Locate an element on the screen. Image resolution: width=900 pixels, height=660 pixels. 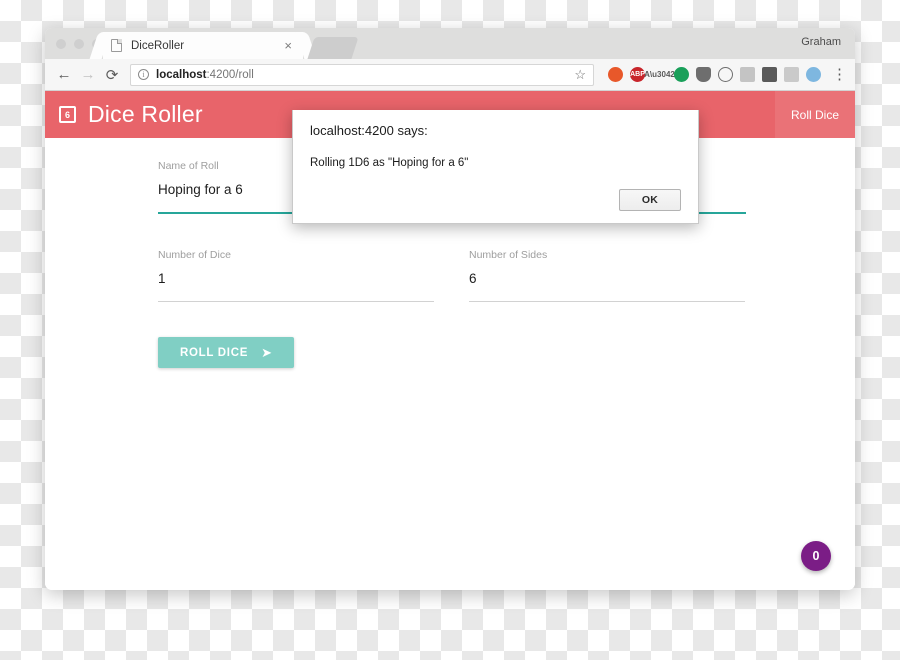
field-number-of-dice: Number of Dice 1 is located at coordinates (296, 275).